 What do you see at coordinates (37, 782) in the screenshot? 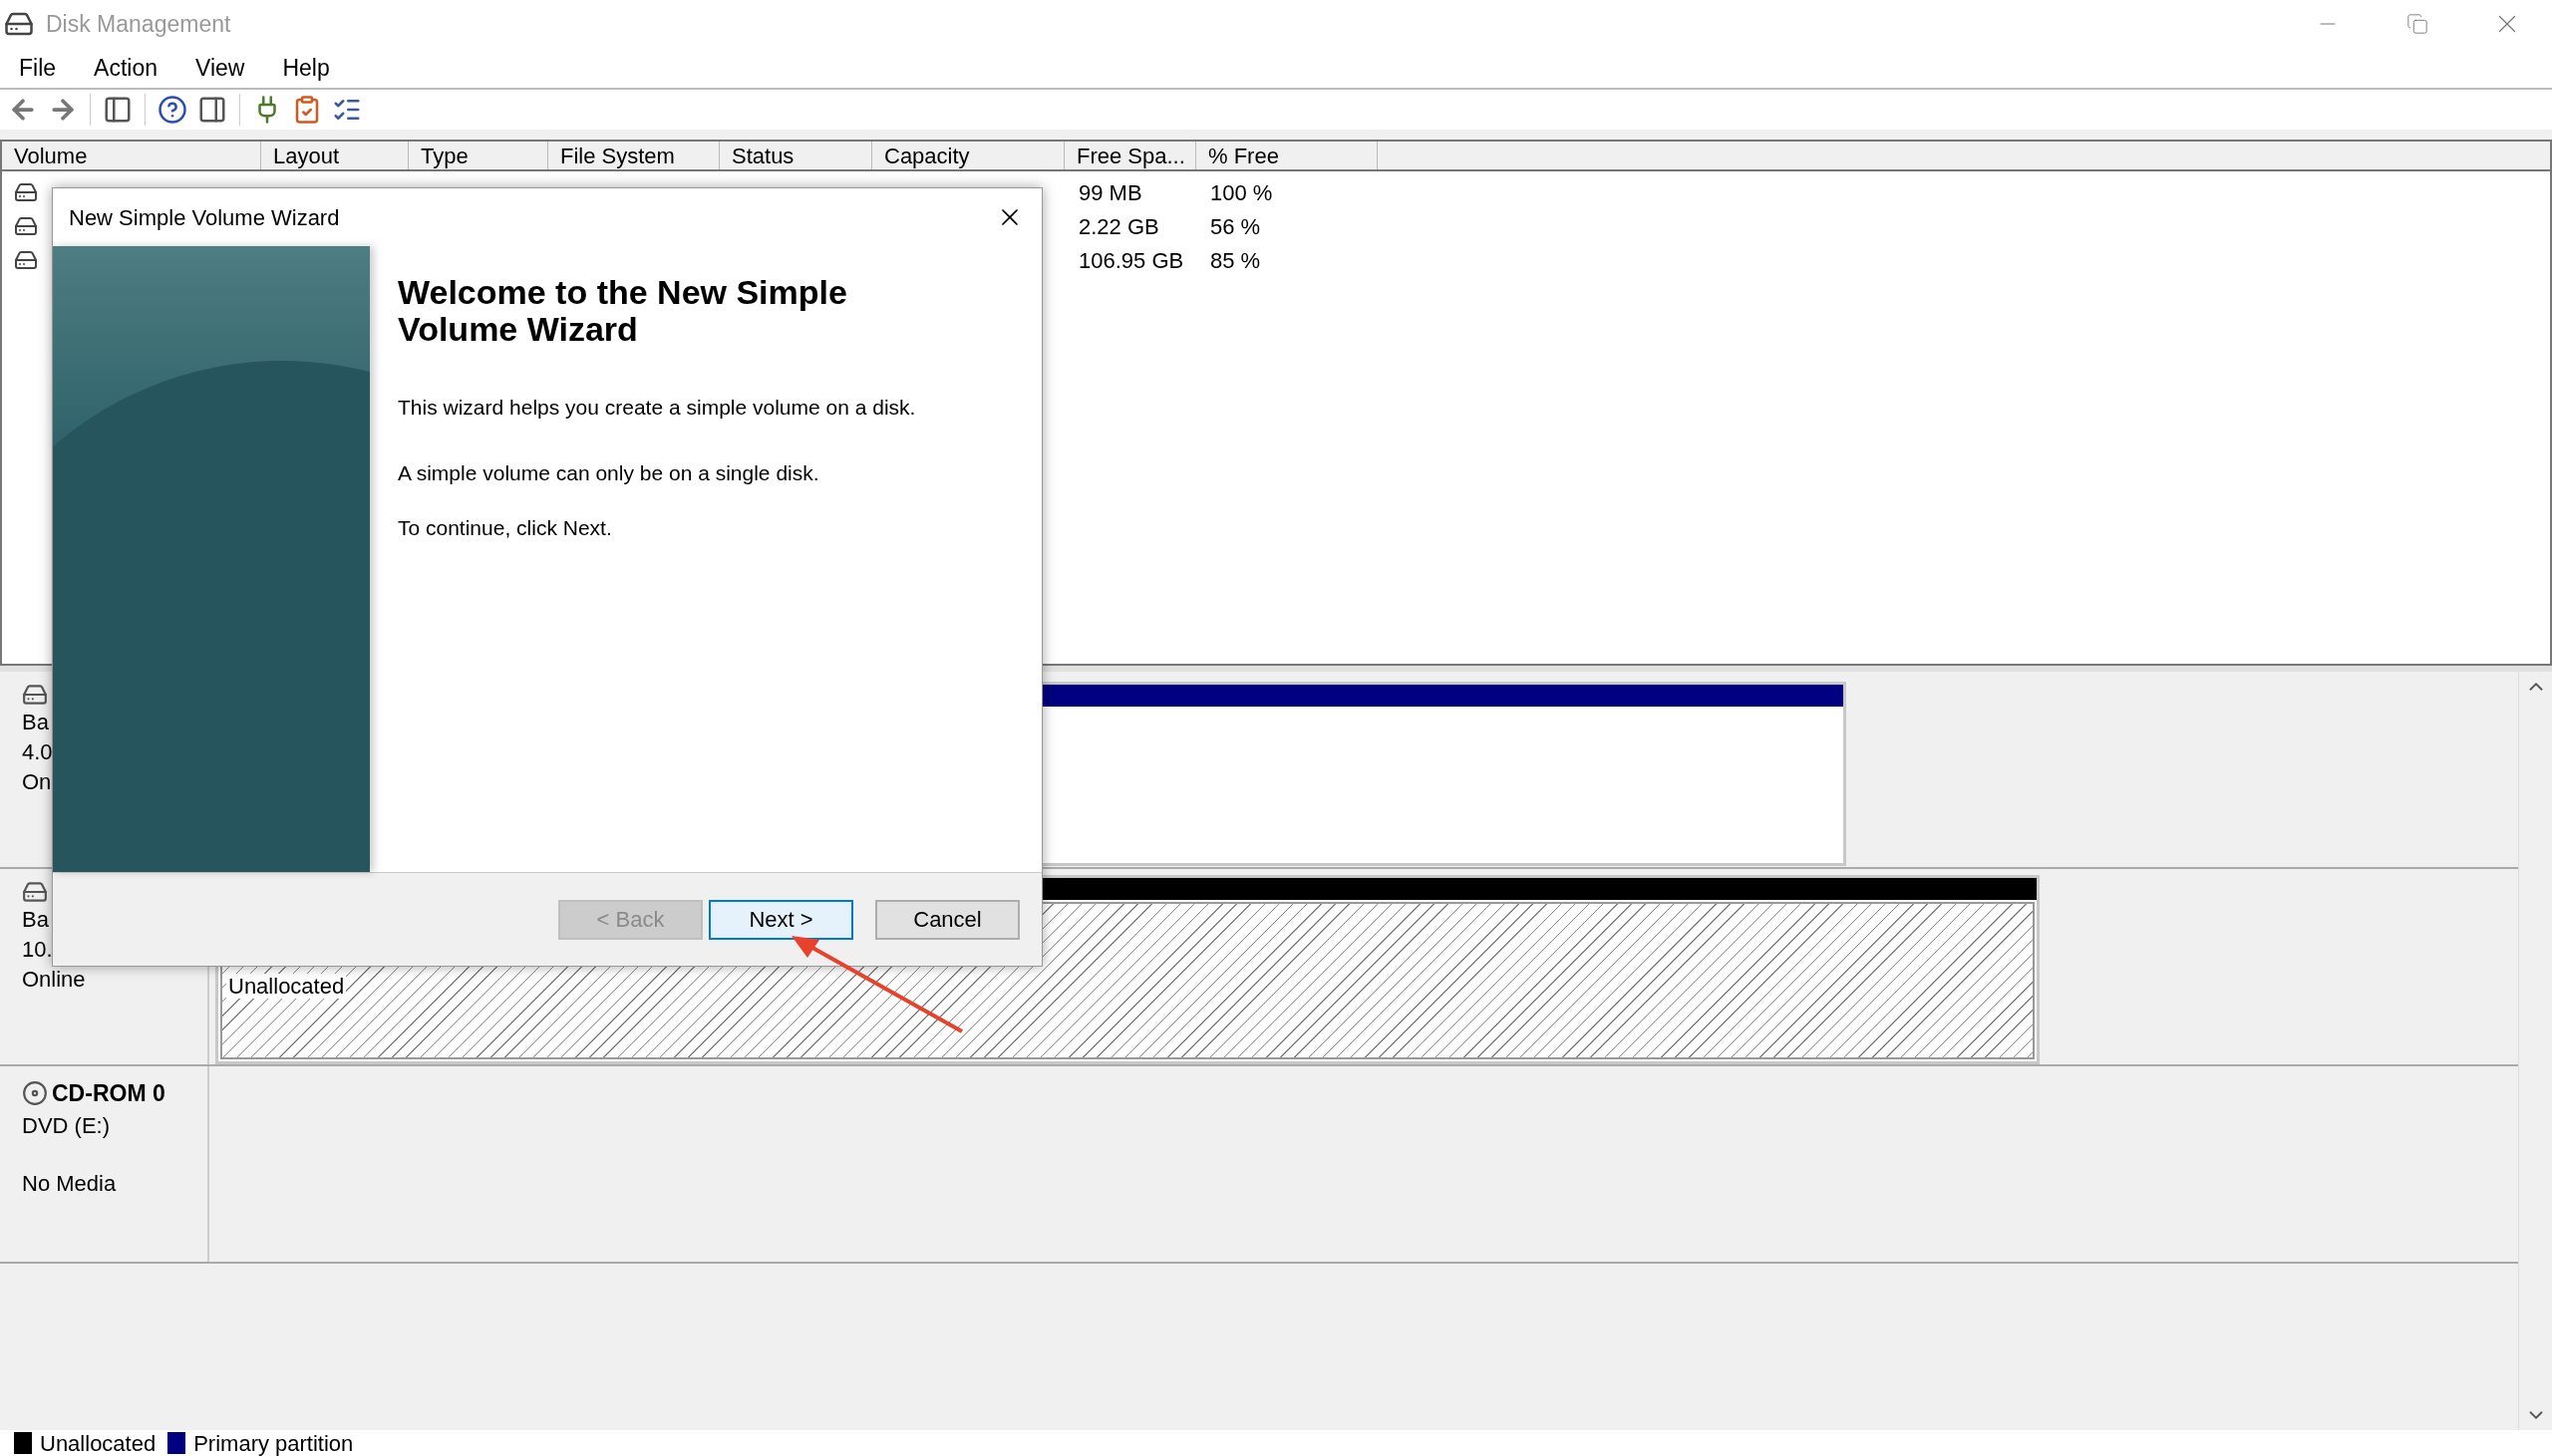
I see `disk-info: On` at bounding box center [37, 782].